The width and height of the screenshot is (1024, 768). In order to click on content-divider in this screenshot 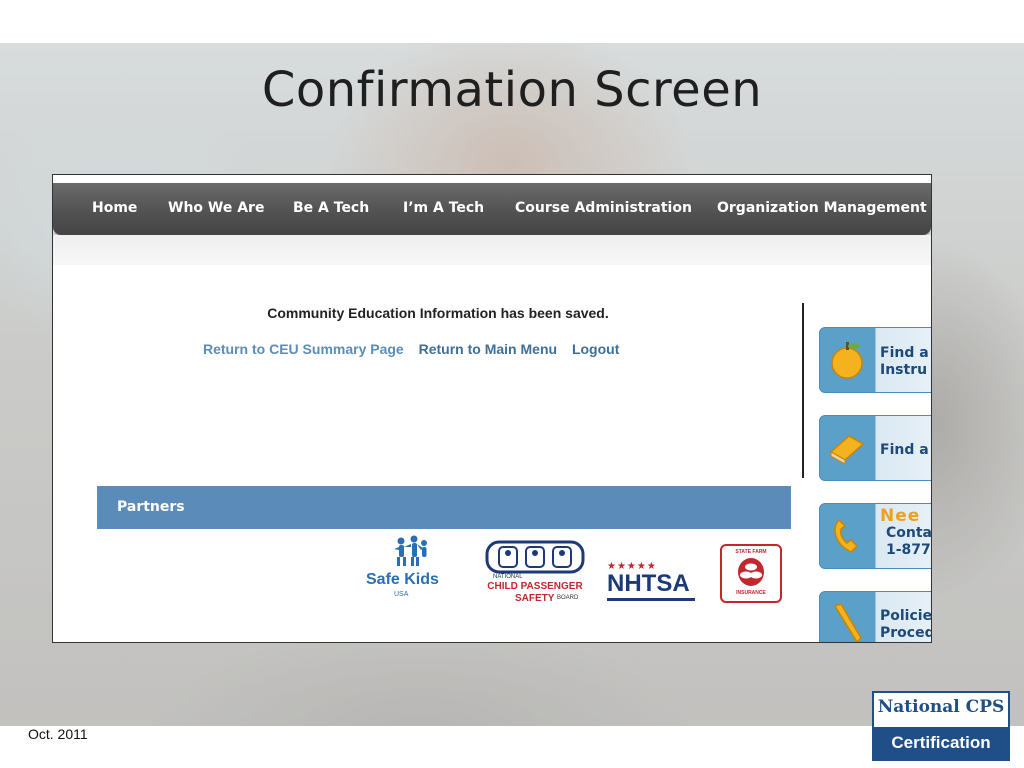, I will do `click(803, 390)`.